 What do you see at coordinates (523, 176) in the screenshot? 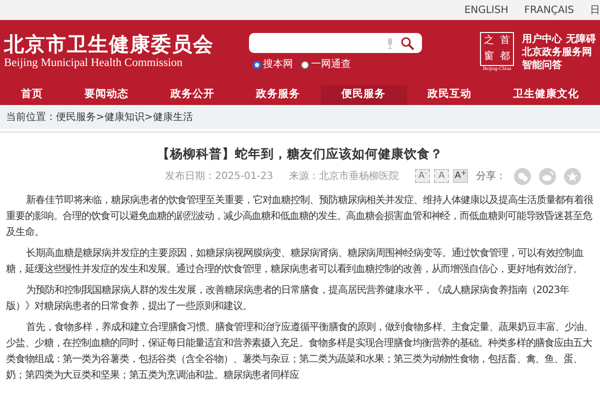
I see `wechat-share-icon` at bounding box center [523, 176].